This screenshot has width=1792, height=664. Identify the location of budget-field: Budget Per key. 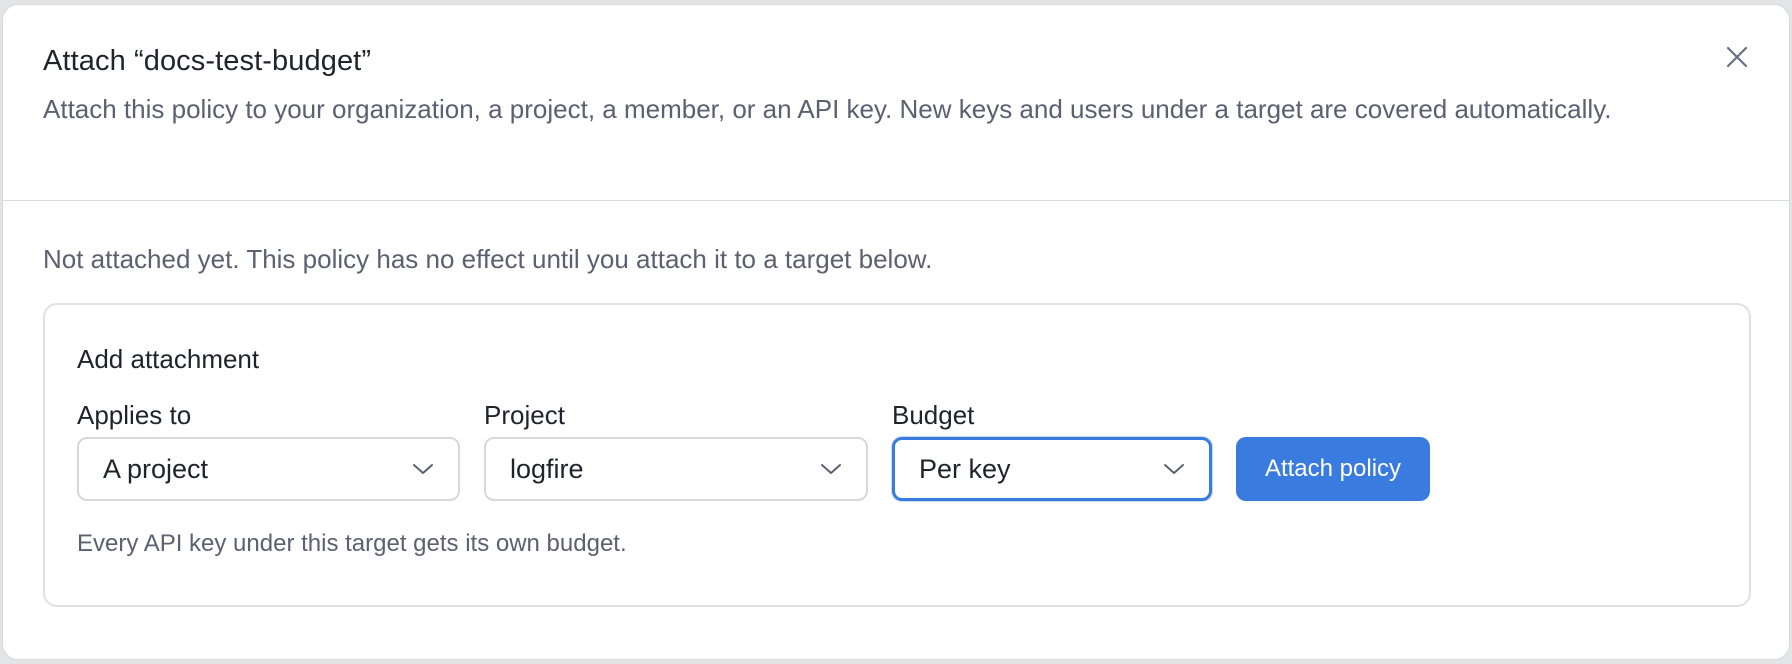
(1052, 450).